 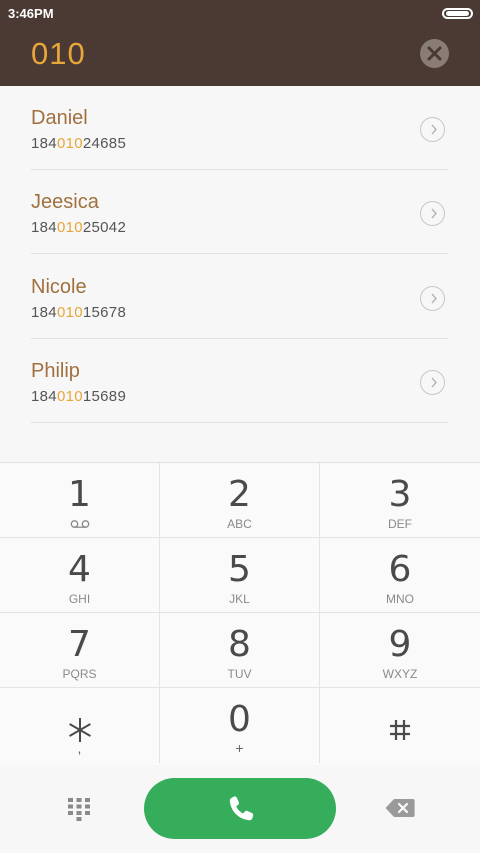 What do you see at coordinates (240, 14) in the screenshot?
I see `status-bar: 3:46PM` at bounding box center [240, 14].